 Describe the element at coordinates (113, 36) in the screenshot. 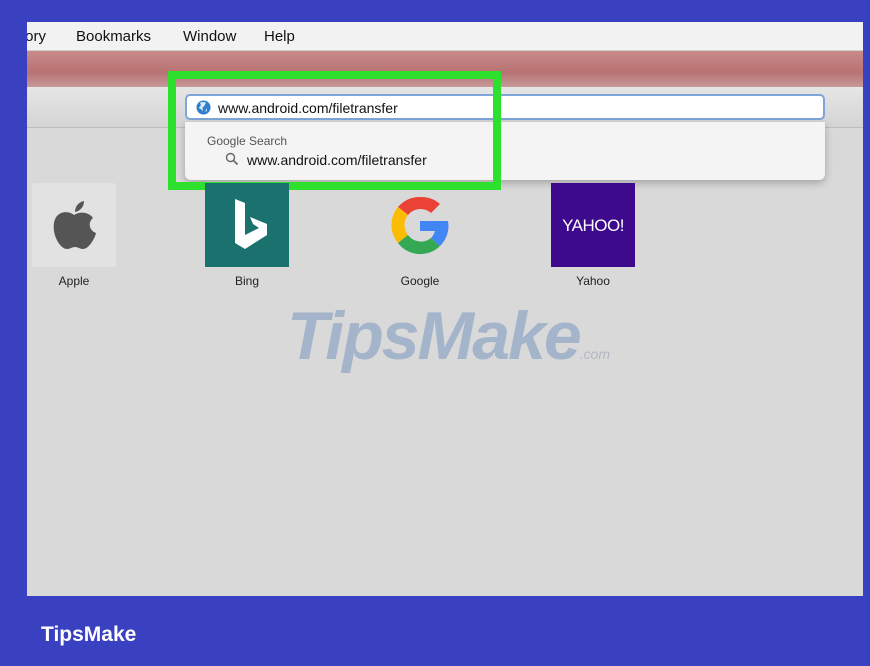

I see `menu-bookmarks: Bookmarks` at that location.